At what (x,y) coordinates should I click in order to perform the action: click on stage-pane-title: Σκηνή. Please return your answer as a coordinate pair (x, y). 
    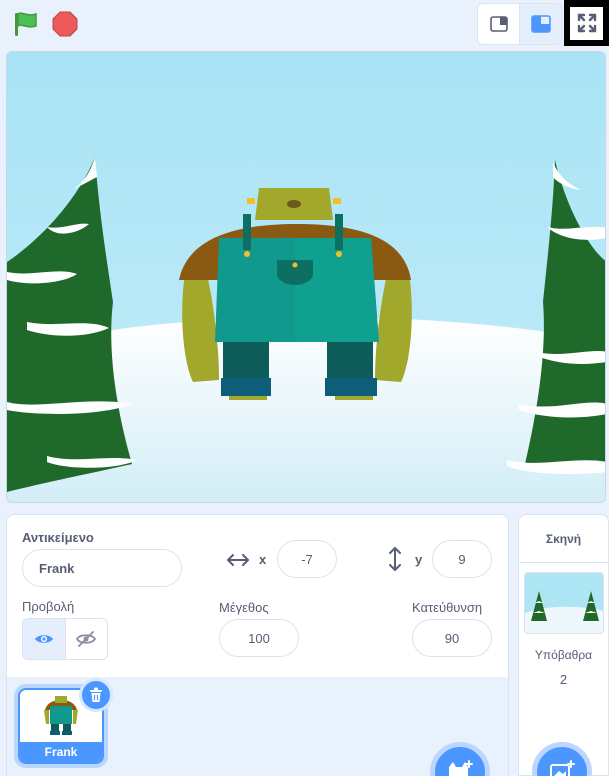
    Looking at the image, I should click on (563, 539).